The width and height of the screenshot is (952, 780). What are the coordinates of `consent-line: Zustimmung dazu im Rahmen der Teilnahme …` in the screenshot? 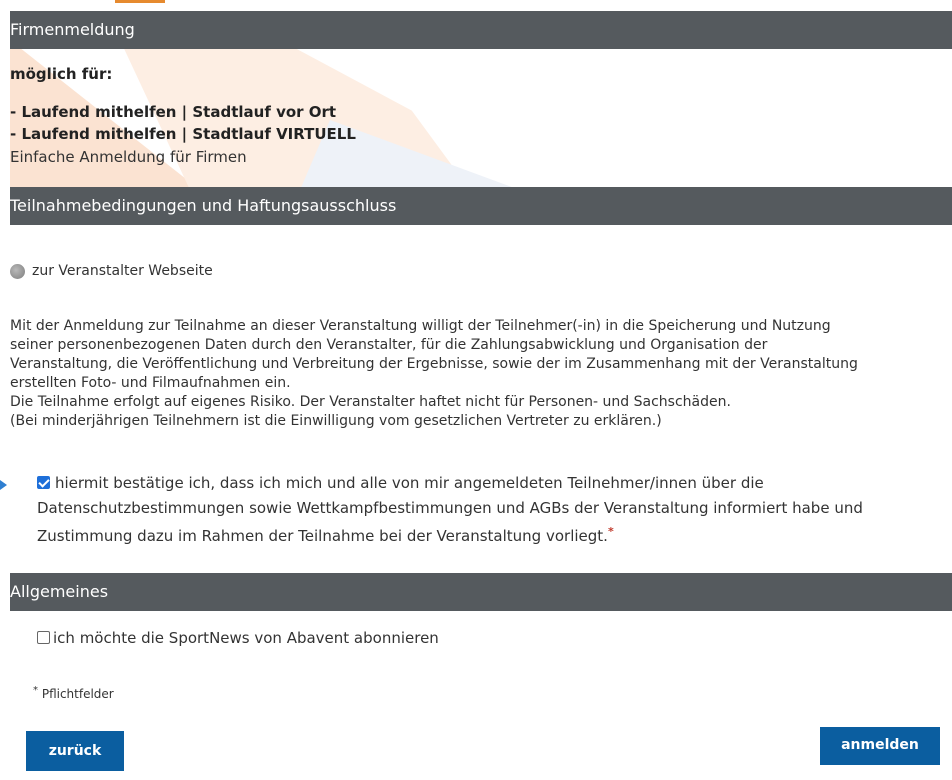 It's located at (322, 536).